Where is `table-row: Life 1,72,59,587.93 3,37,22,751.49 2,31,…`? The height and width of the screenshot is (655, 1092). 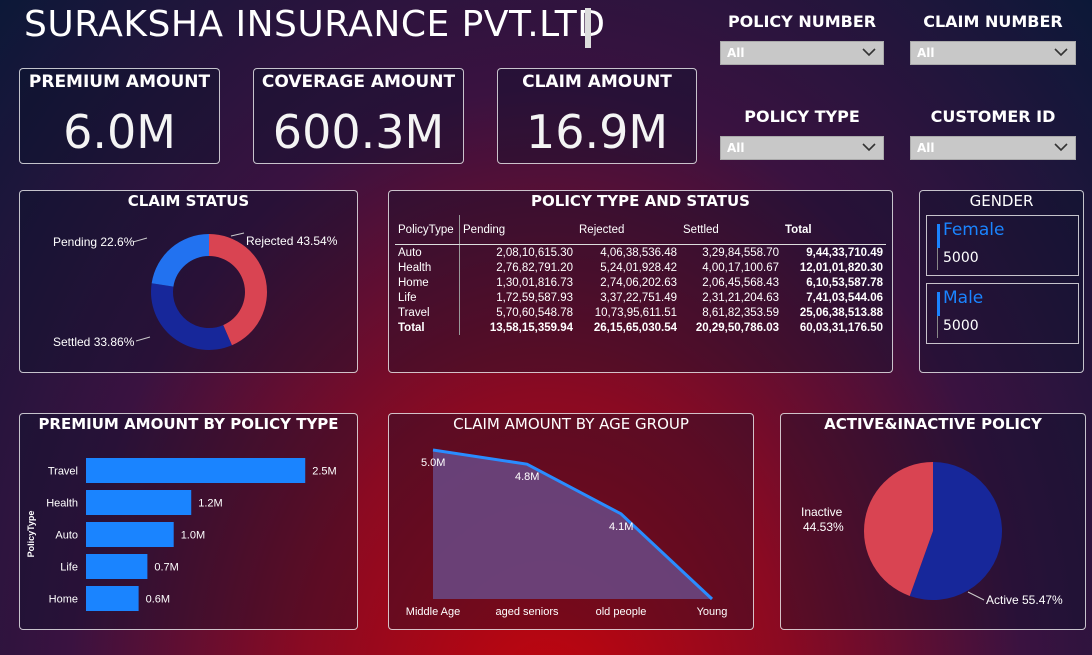 table-row: Life 1,72,59,587.93 3,37,22,751.49 2,31,… is located at coordinates (640, 297).